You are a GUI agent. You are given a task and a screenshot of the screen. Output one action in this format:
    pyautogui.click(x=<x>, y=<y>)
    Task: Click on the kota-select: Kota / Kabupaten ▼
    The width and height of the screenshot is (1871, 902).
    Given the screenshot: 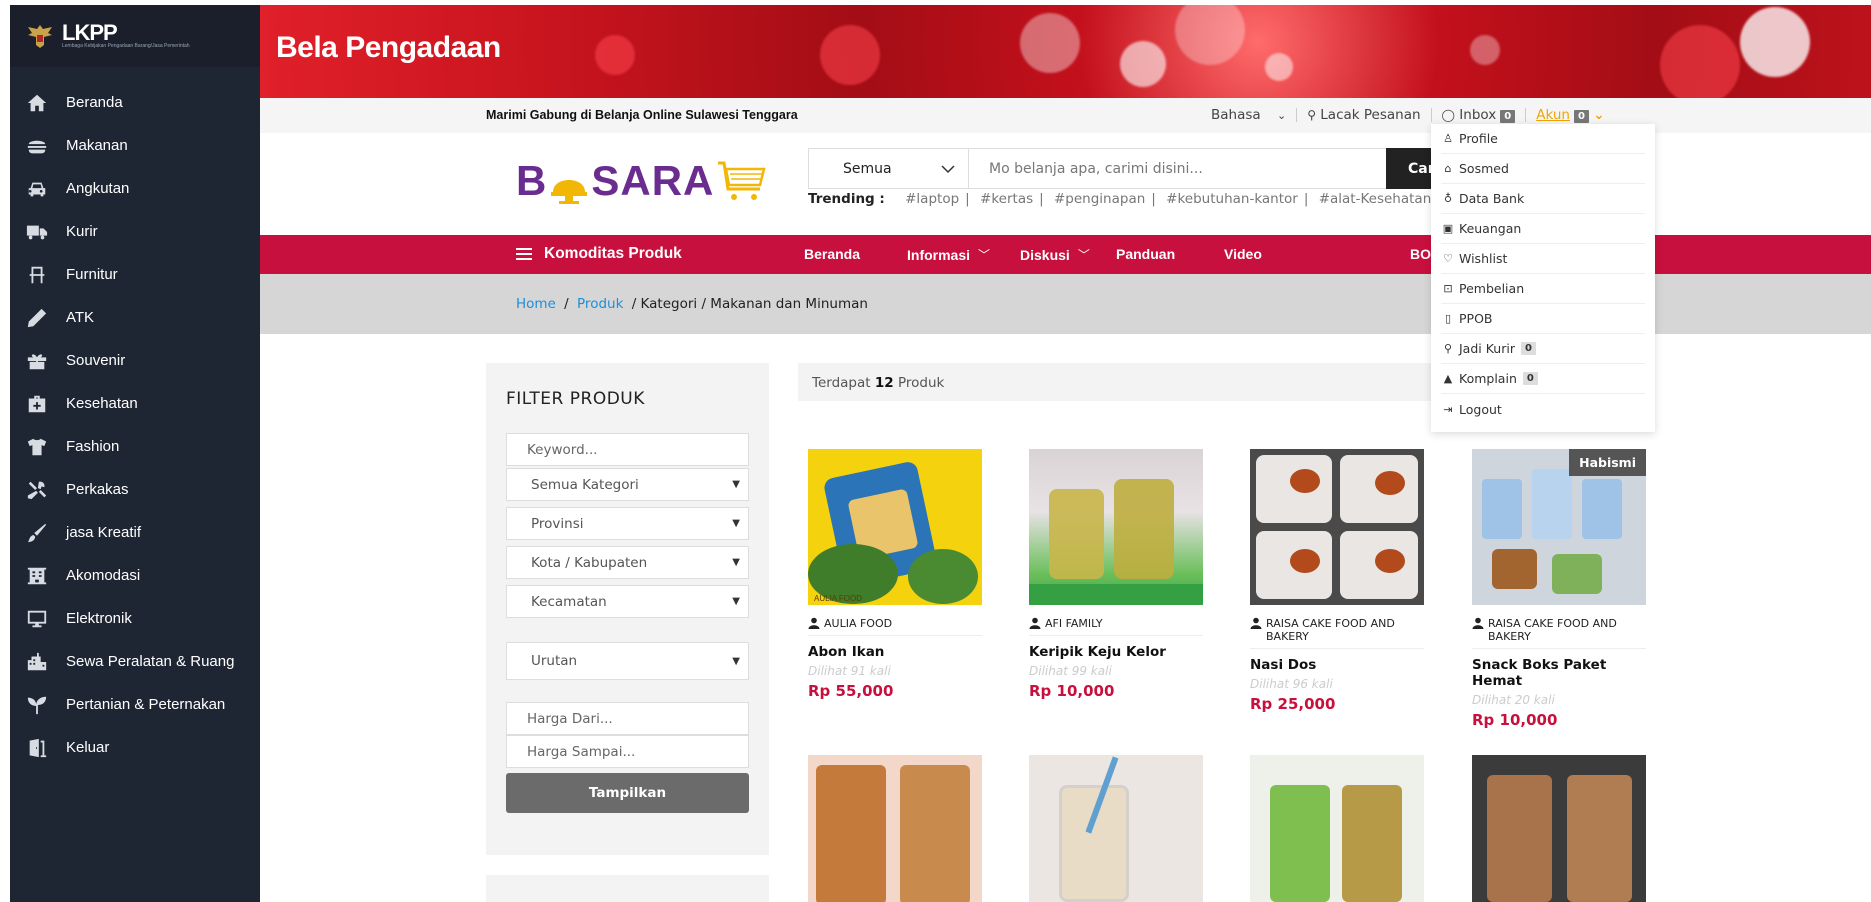 What is the action you would take?
    pyautogui.click(x=627, y=562)
    